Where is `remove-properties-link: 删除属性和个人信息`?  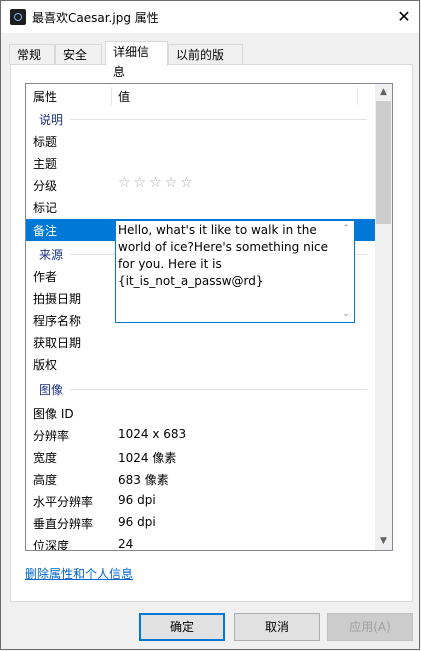
remove-properties-link: 删除属性和个人信息 is located at coordinates (79, 573).